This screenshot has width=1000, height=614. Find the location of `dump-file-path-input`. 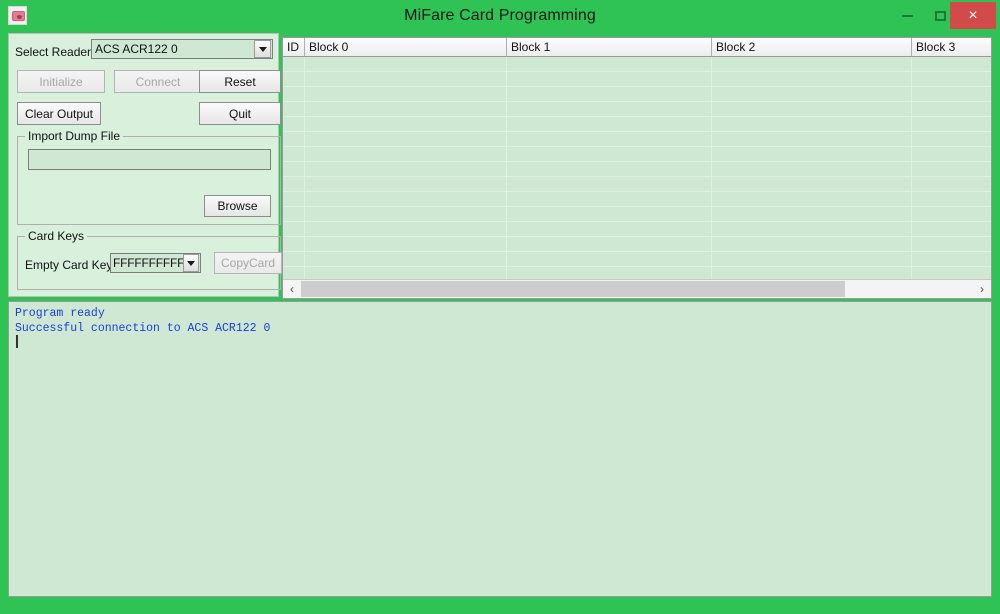

dump-file-path-input is located at coordinates (149, 159).